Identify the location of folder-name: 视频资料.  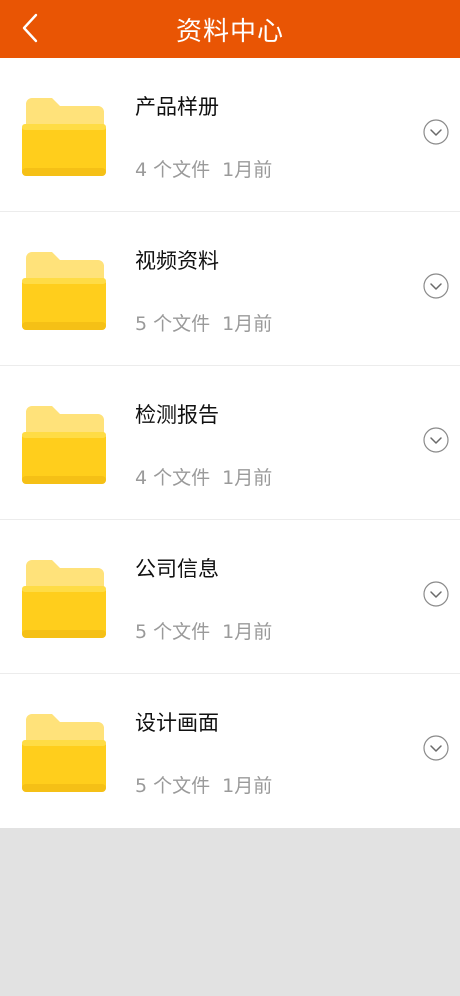
(177, 261).